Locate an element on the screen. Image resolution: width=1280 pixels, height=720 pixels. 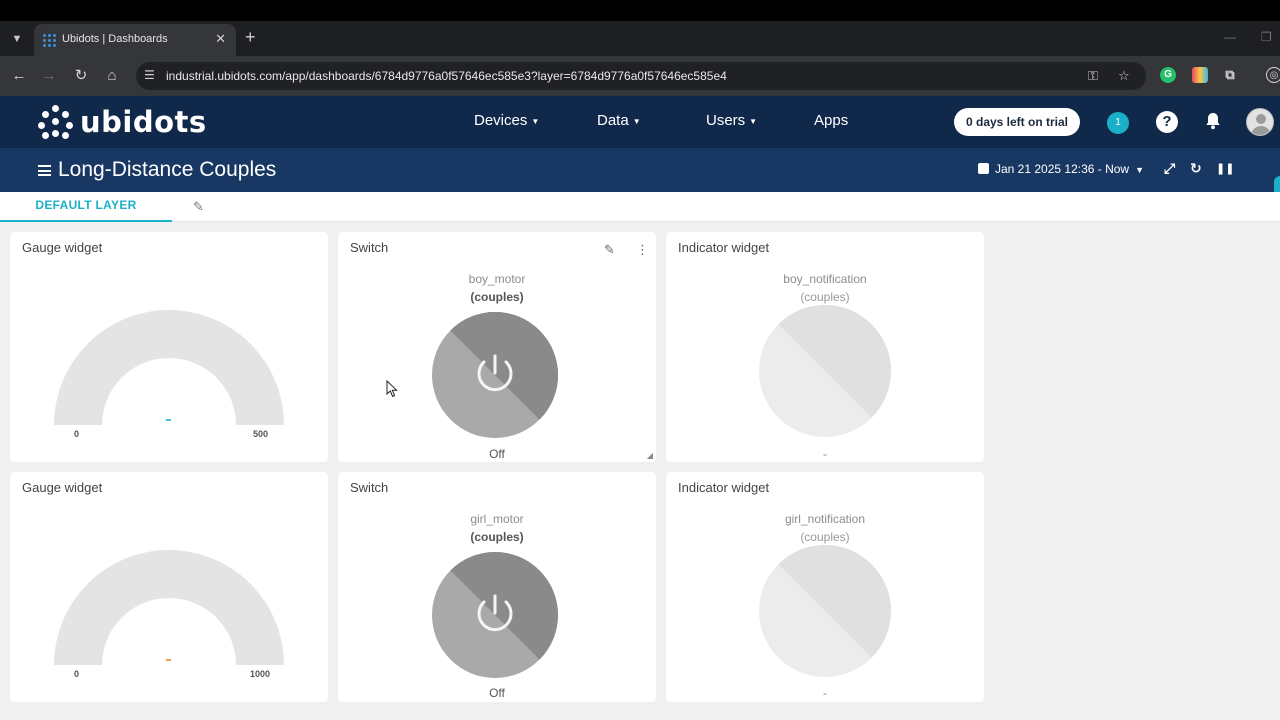
calendar-icon is located at coordinates (983, 168).